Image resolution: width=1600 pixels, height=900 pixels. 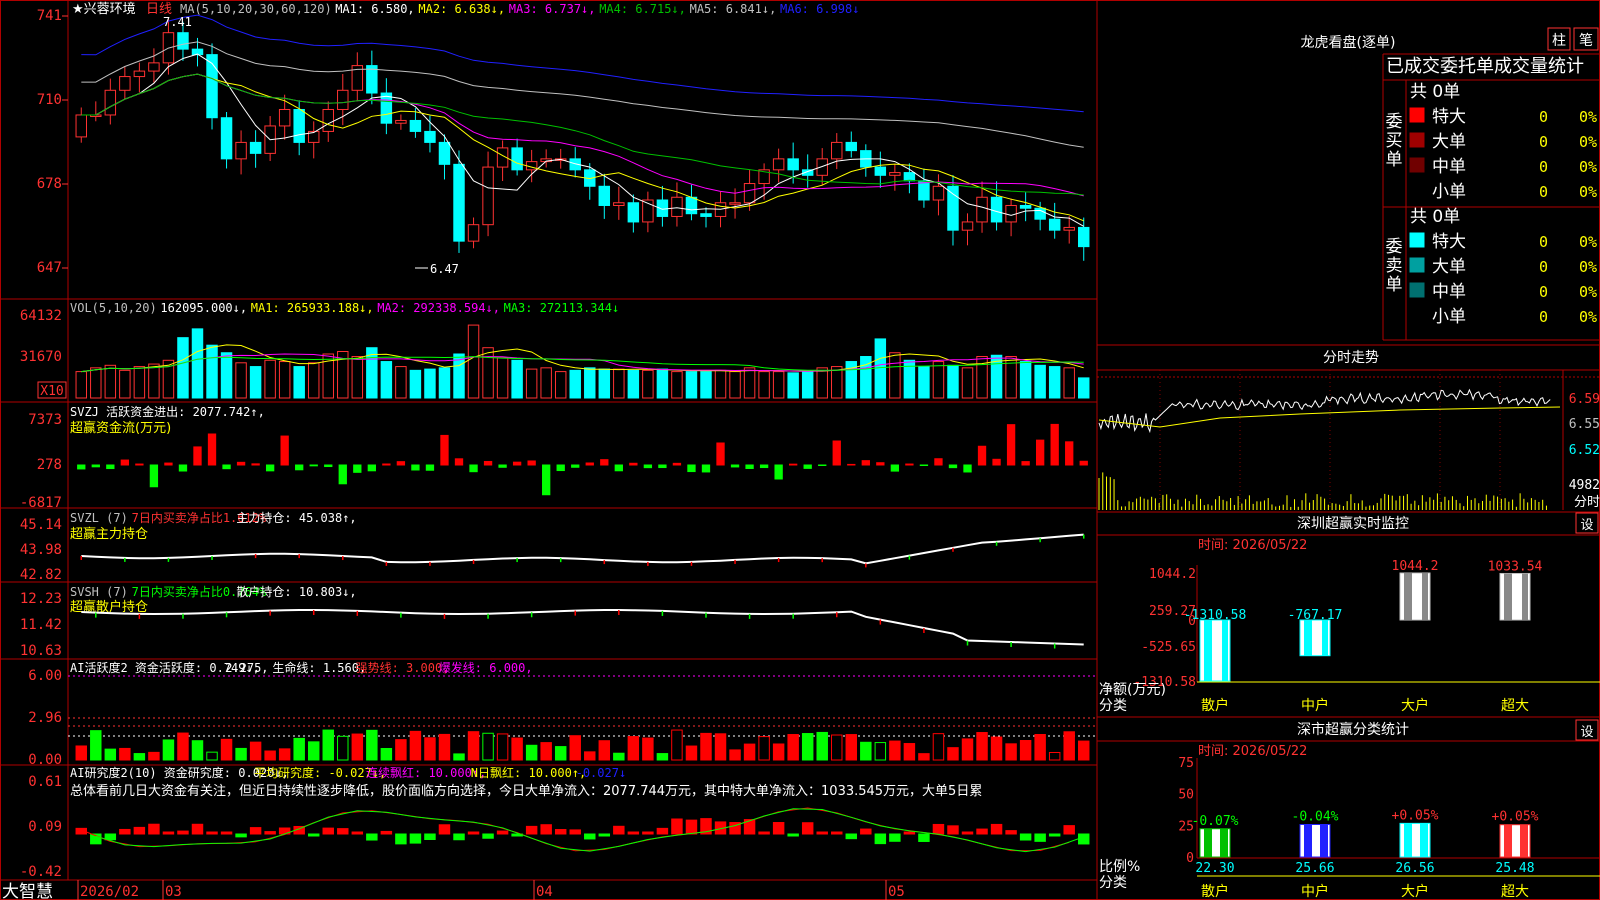 What do you see at coordinates (1586, 41) in the screenshot?
I see `tick-view-label: 笔` at bounding box center [1586, 41].